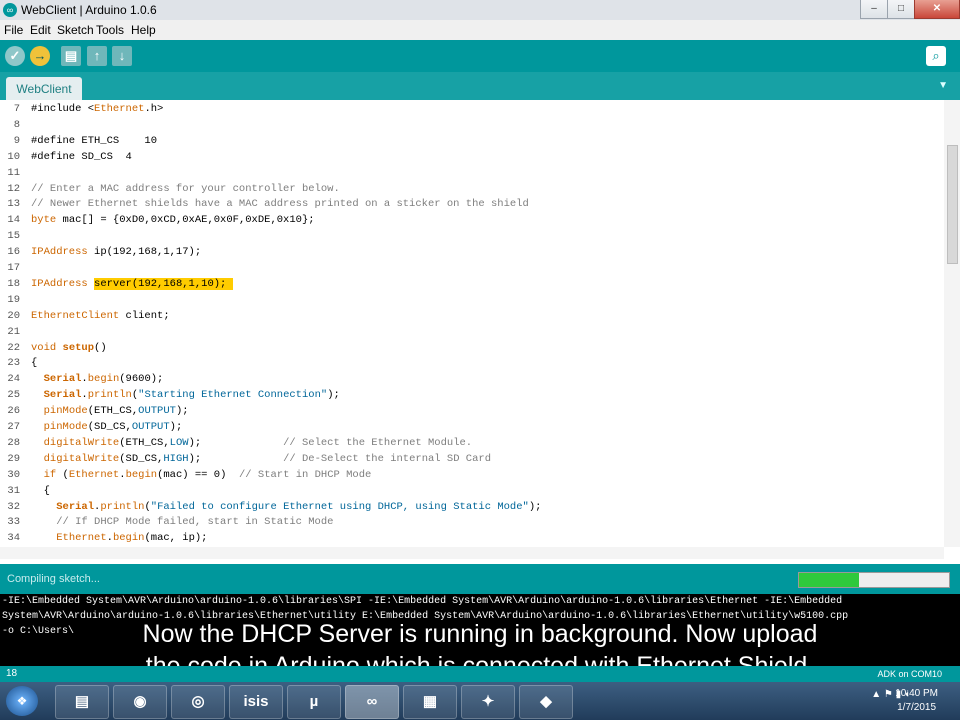 This screenshot has height=720, width=960. What do you see at coordinates (472, 173) in the screenshot?
I see `code-line: 11` at bounding box center [472, 173].